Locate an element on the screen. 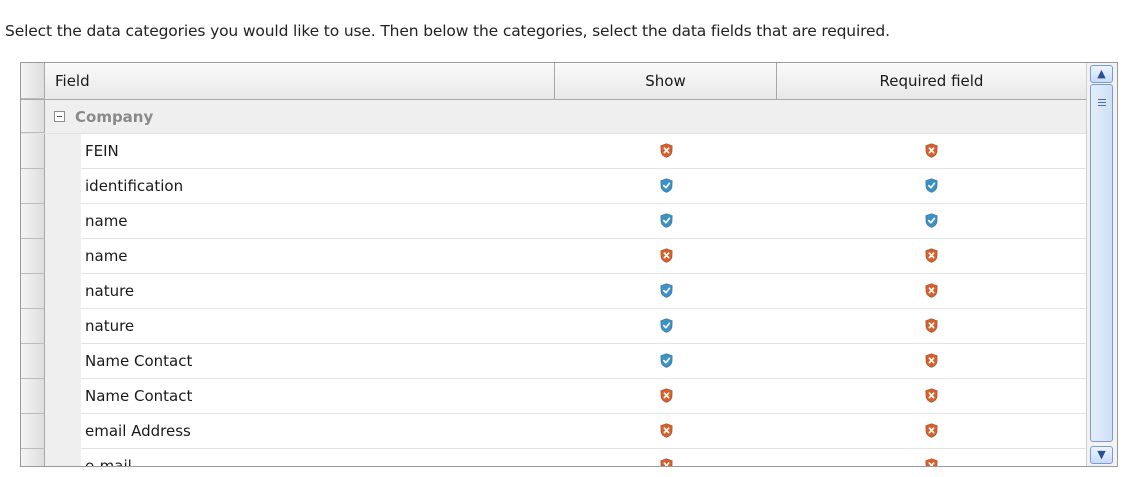  collapse-icon is located at coordinates (59, 116).